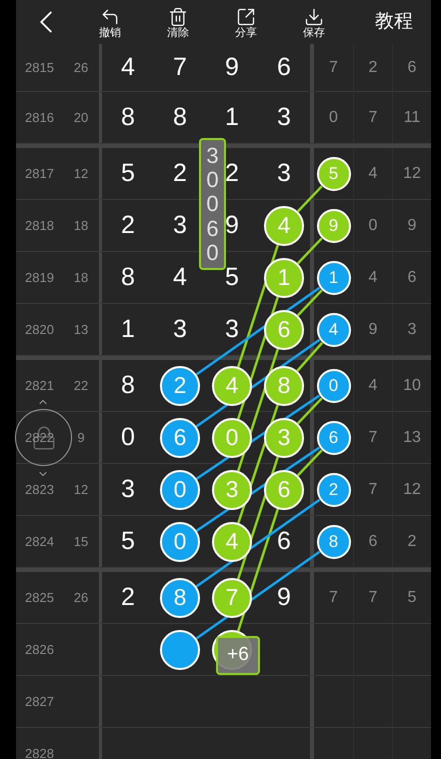 Image resolution: width=441 pixels, height=759 pixels. Describe the element at coordinates (81, 329) in the screenshot. I see `sum-value: 13` at that location.